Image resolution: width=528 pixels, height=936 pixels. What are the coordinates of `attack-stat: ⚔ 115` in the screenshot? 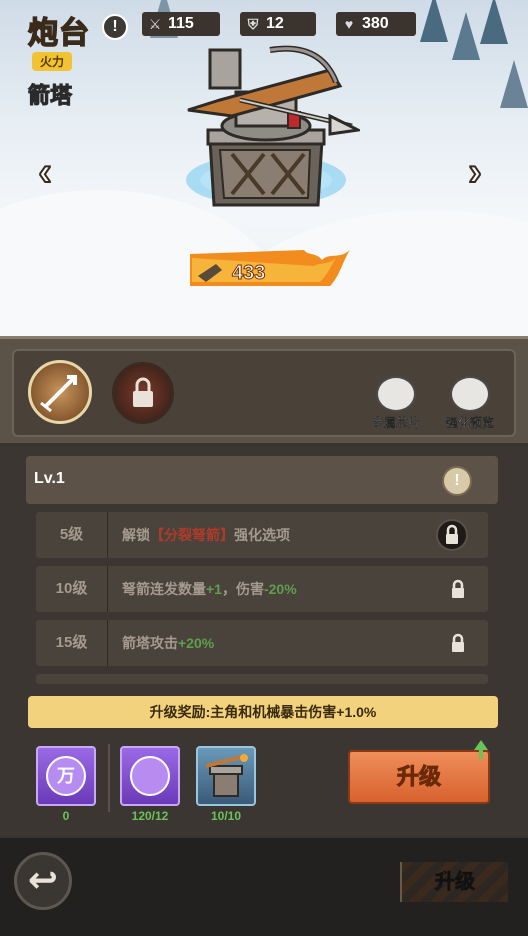 It's located at (181, 24).